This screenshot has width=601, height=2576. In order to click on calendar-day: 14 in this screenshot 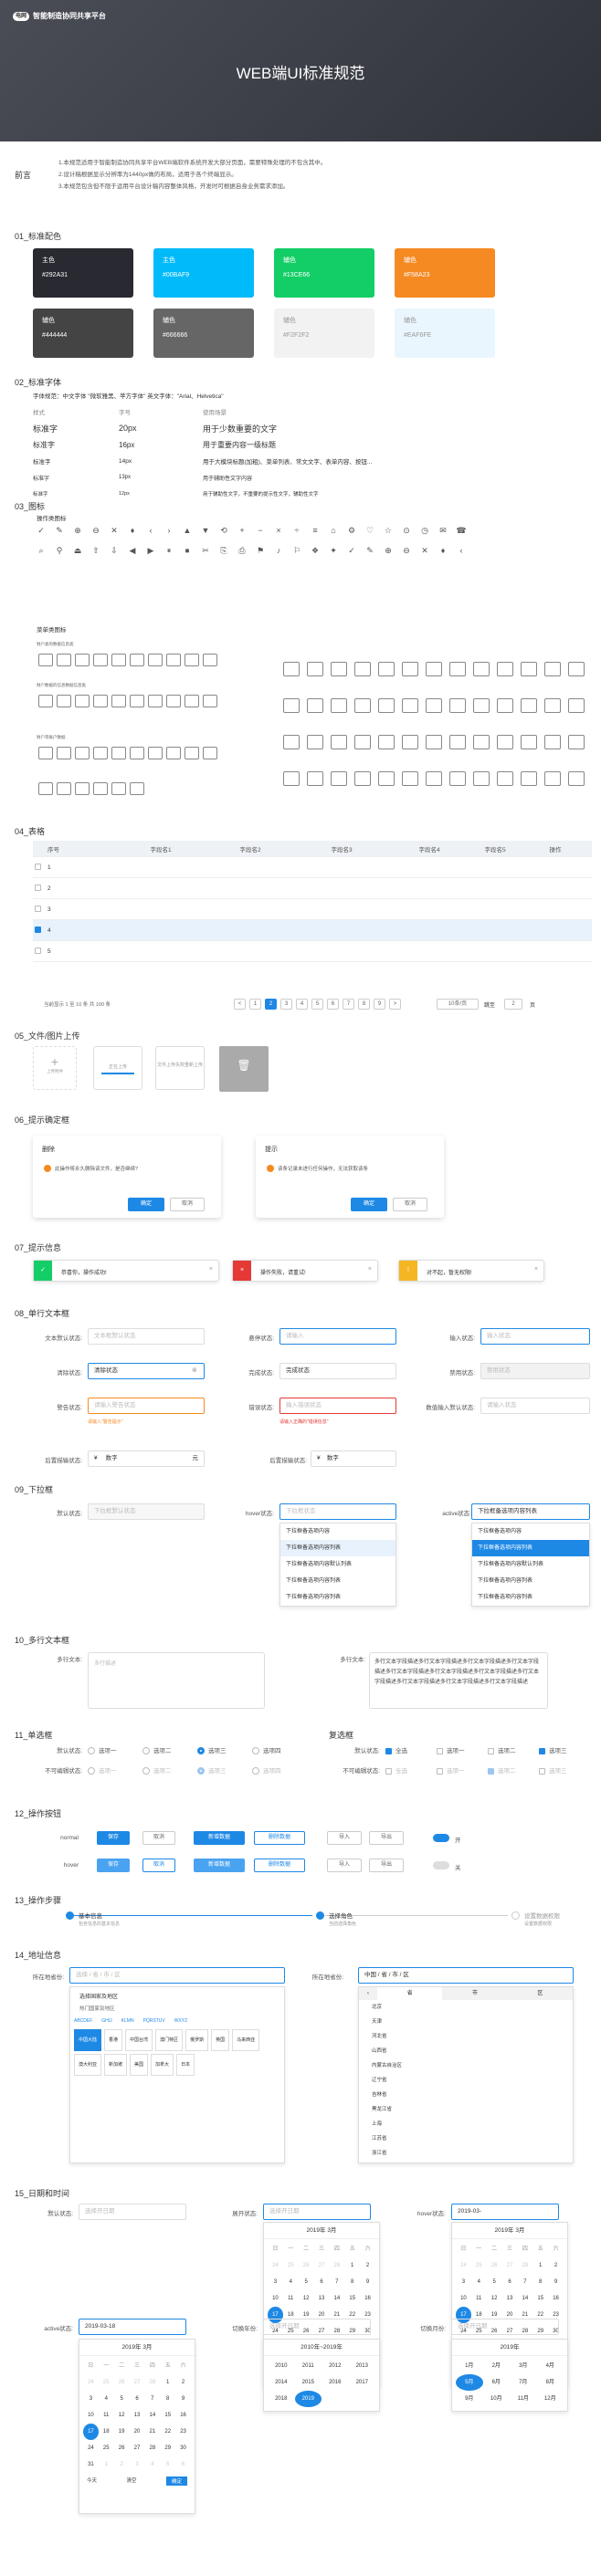, I will do `click(524, 2298)`.